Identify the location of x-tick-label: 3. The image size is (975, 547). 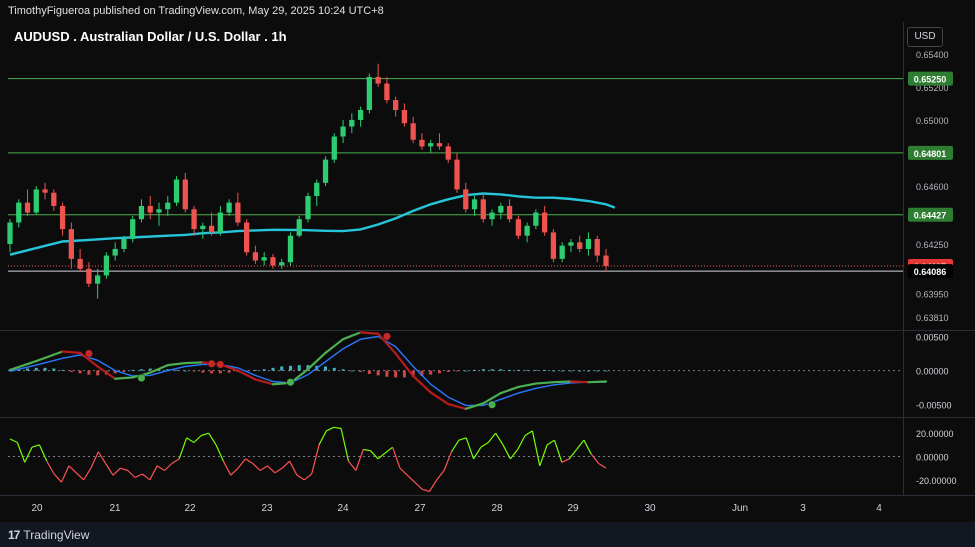
(803, 508).